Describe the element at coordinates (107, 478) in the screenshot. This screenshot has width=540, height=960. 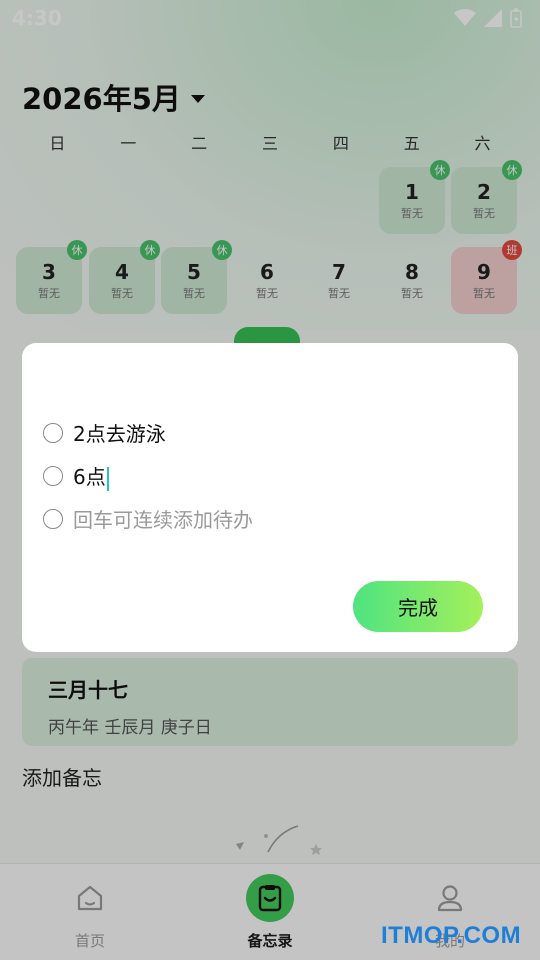
I see `text-cursor` at that location.